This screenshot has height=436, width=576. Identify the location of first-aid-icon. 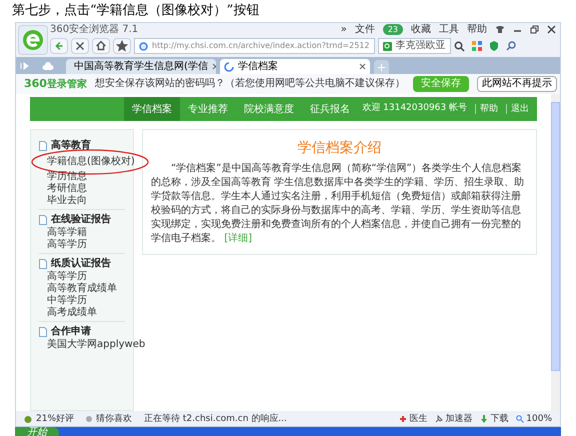
(403, 418).